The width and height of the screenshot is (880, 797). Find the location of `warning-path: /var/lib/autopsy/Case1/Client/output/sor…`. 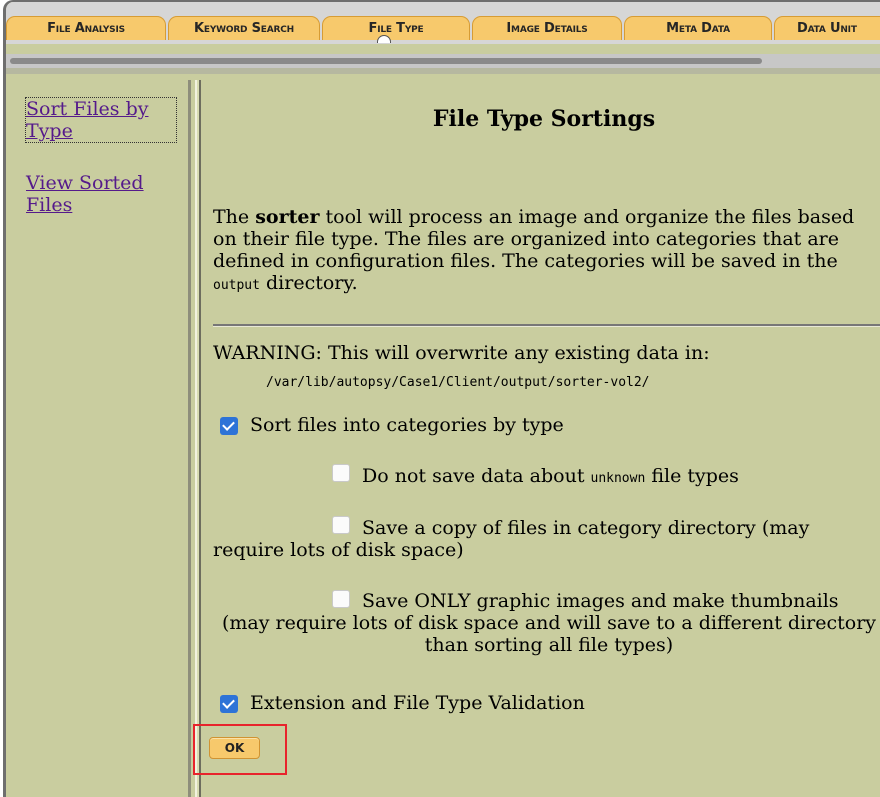

warning-path: /var/lib/autopsy/Case1/Client/output/sor… is located at coordinates (458, 382).